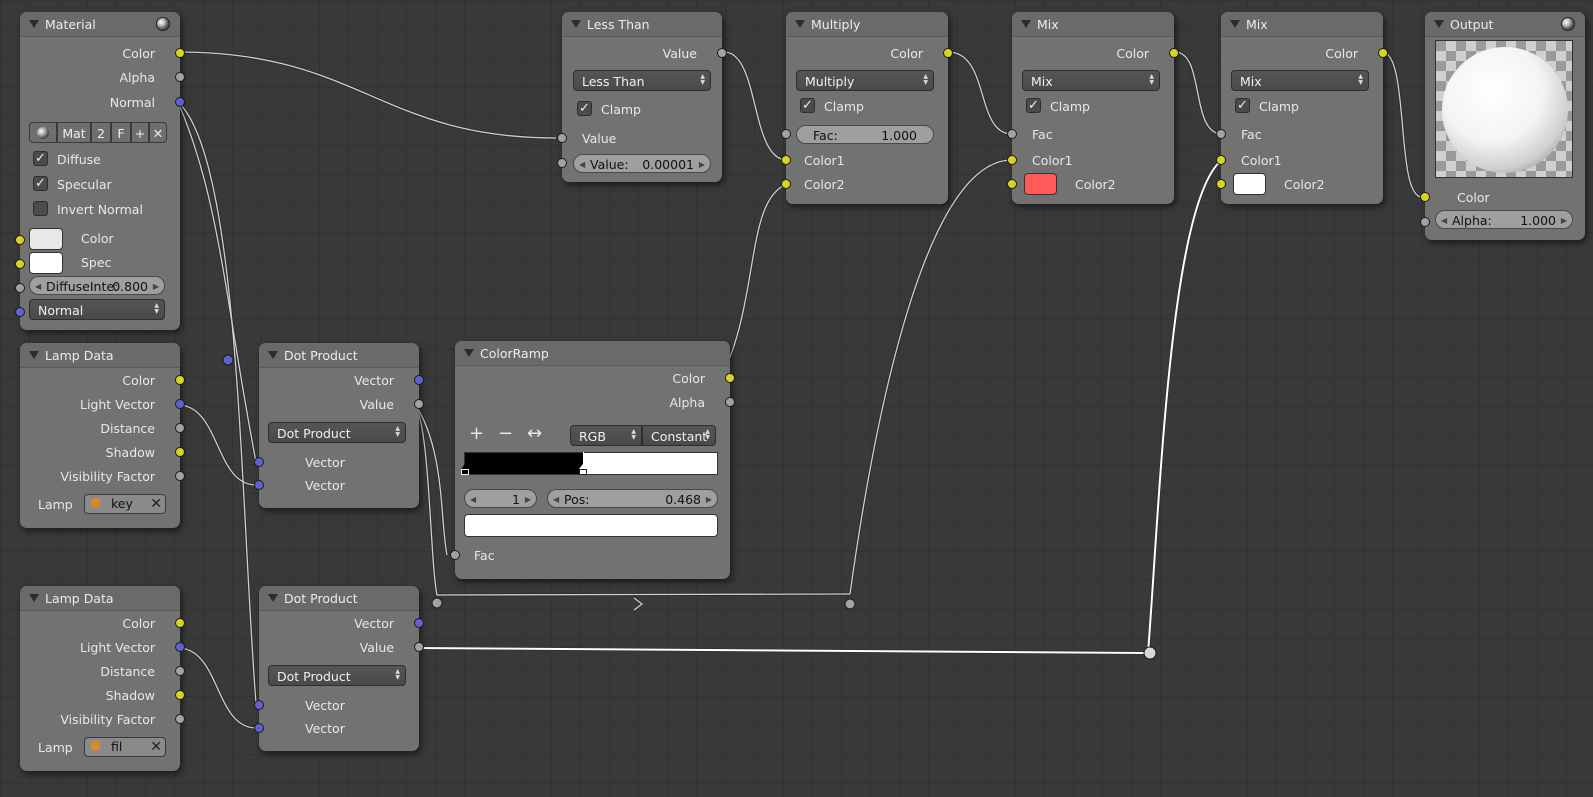 The width and height of the screenshot is (1593, 797). I want to click on fake-user-button: F, so click(121, 132).